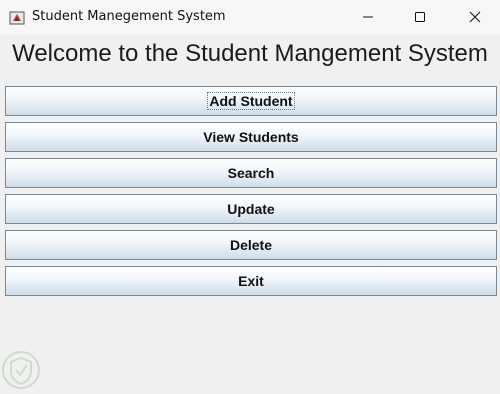 This screenshot has height=394, width=500. I want to click on add-student-label: Add Student, so click(251, 101).